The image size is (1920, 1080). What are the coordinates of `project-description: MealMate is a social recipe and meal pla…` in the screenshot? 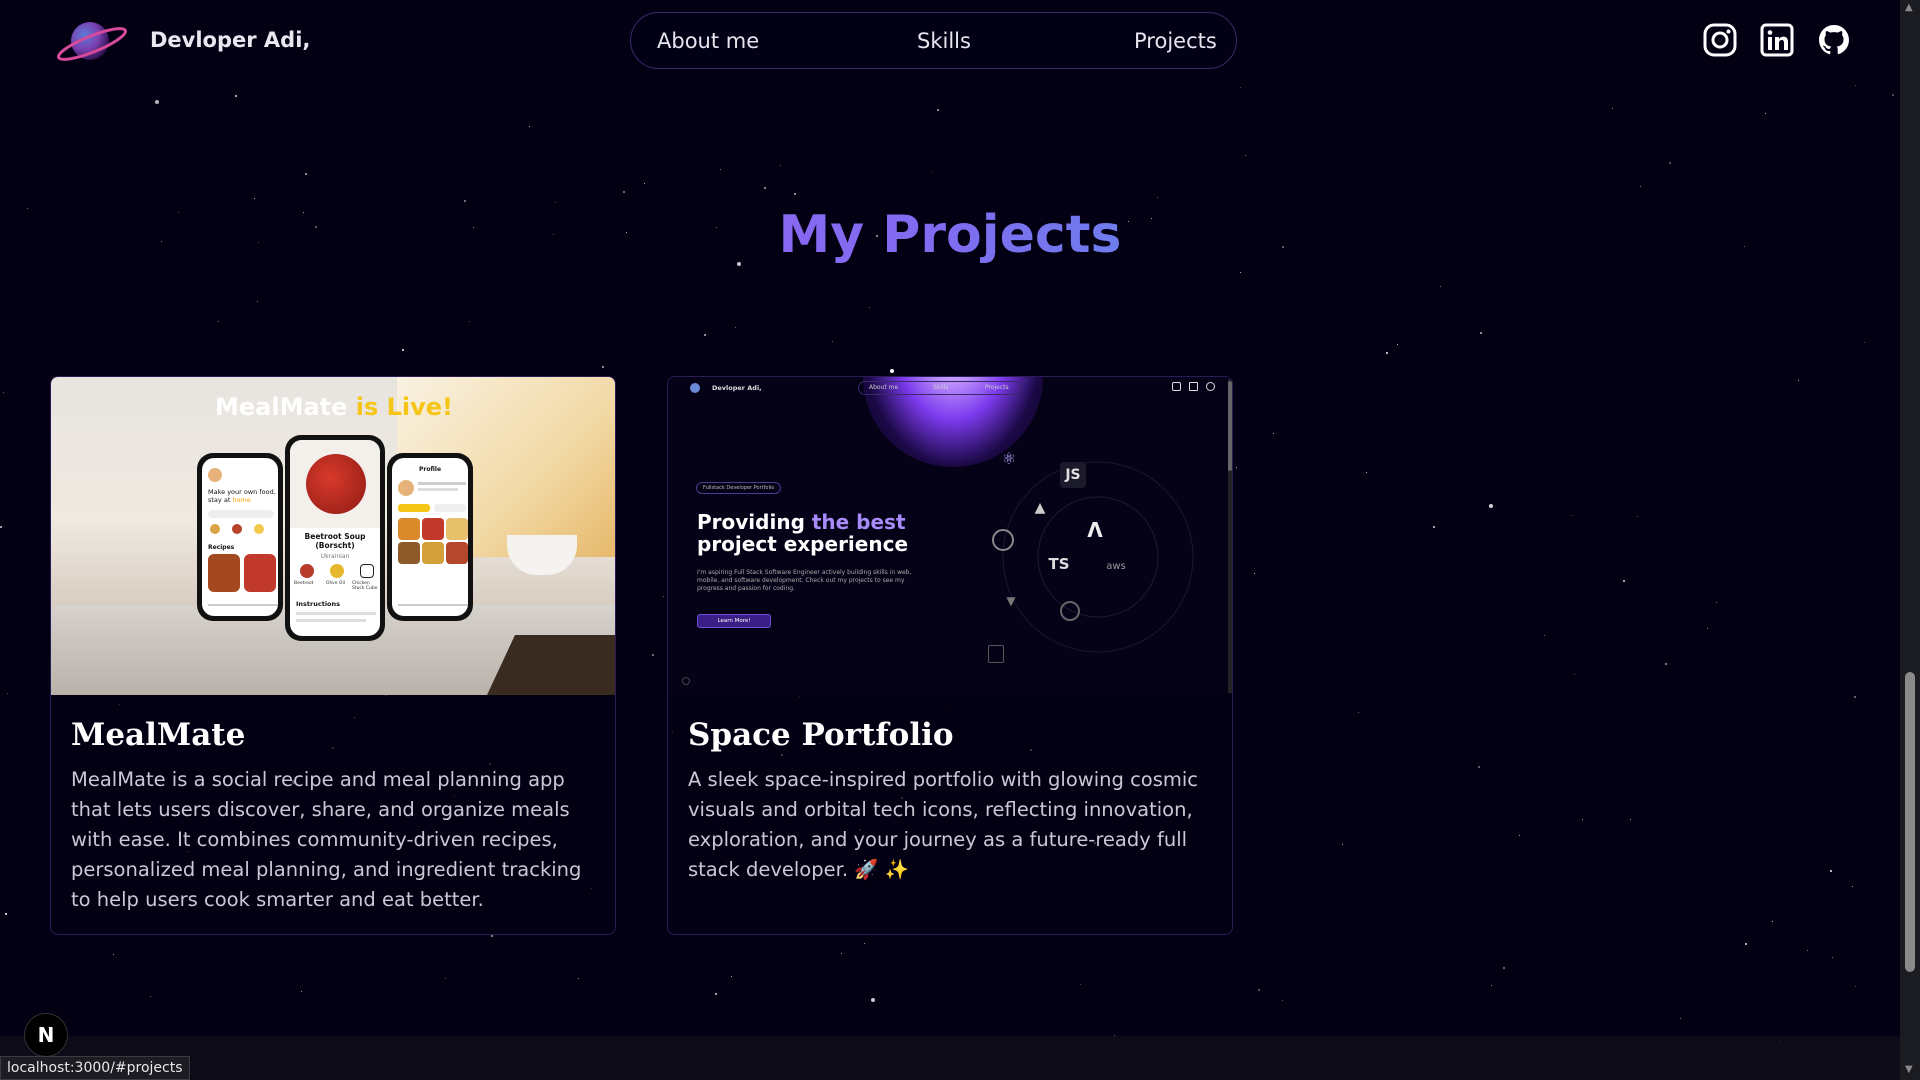 It's located at (326, 839).